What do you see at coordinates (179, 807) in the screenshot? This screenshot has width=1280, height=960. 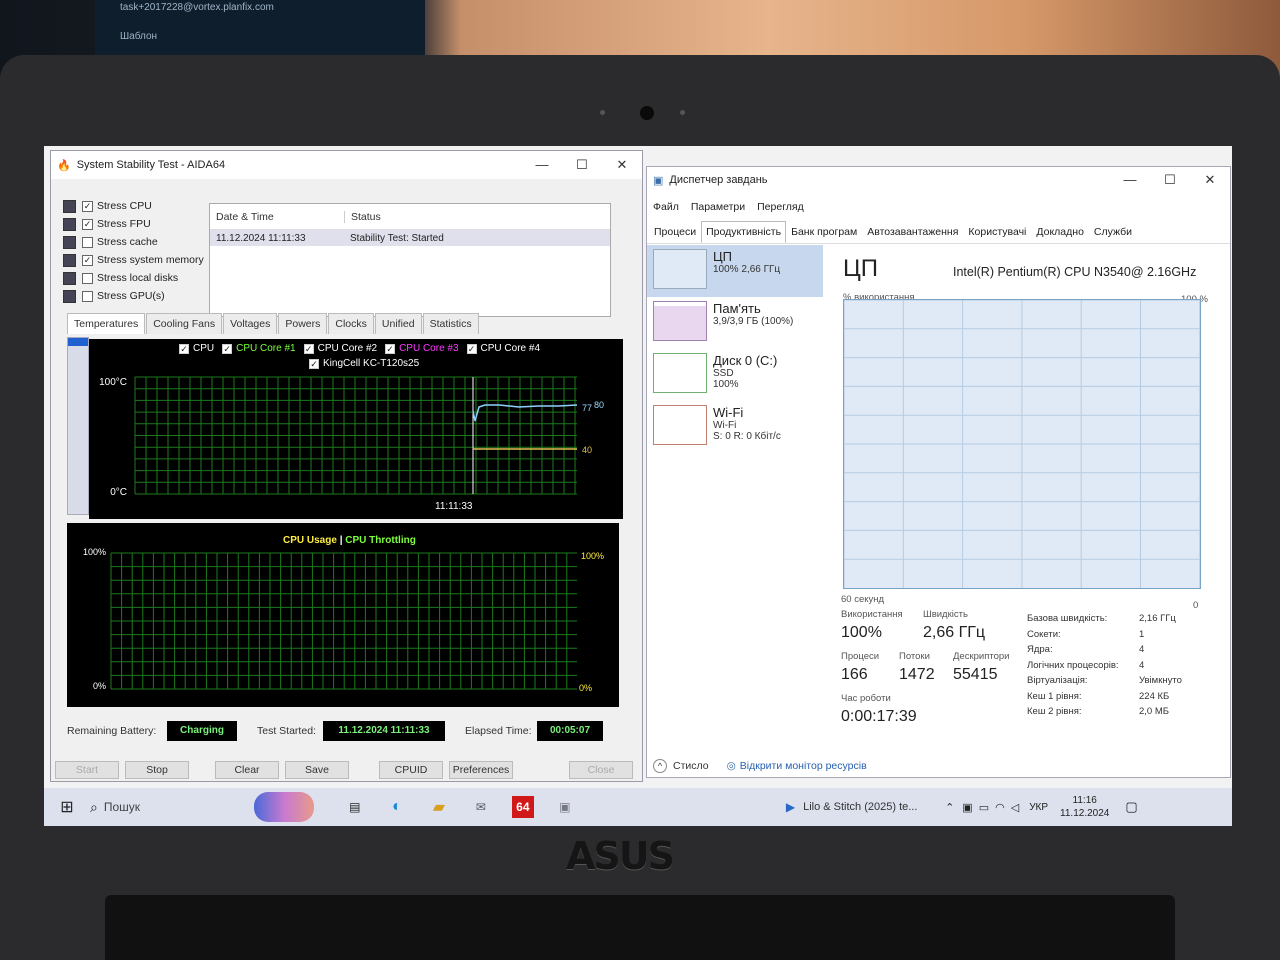 I see `search-box: Пошук` at bounding box center [179, 807].